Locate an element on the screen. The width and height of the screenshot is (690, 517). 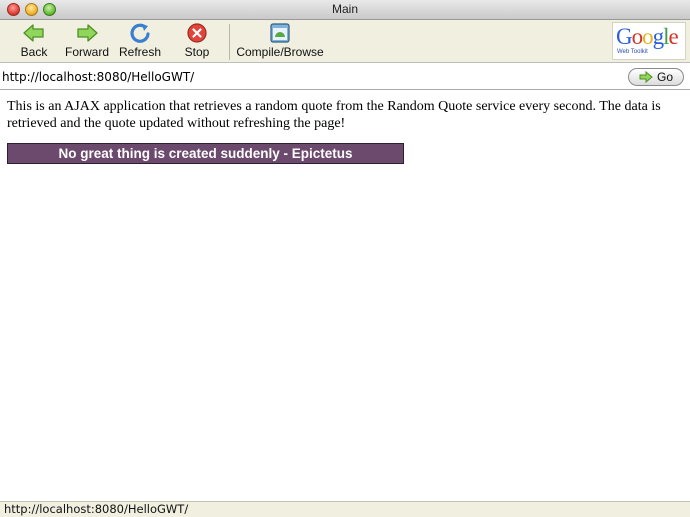
window-title: Main is located at coordinates (344, 9).